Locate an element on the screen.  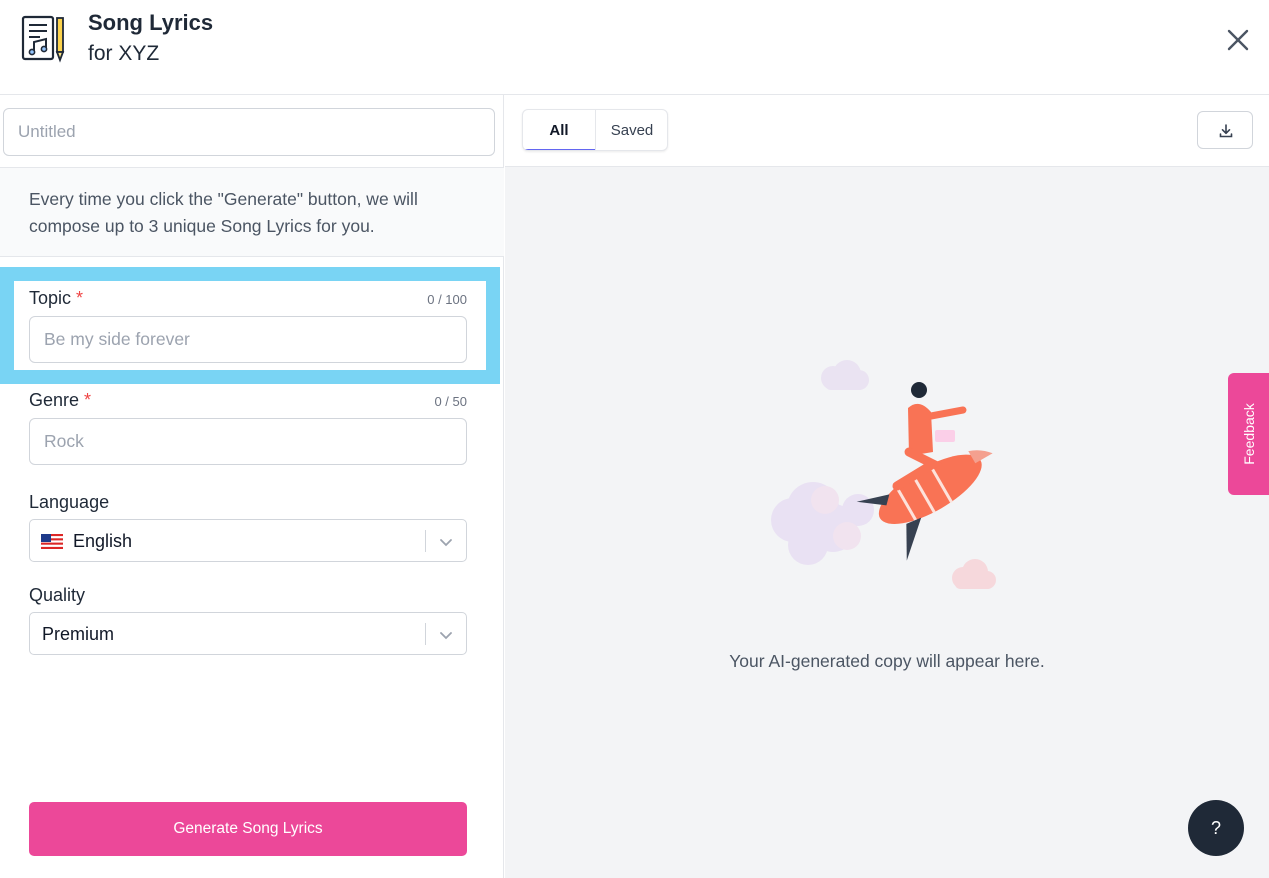
document-name-input is located at coordinates (249, 132).